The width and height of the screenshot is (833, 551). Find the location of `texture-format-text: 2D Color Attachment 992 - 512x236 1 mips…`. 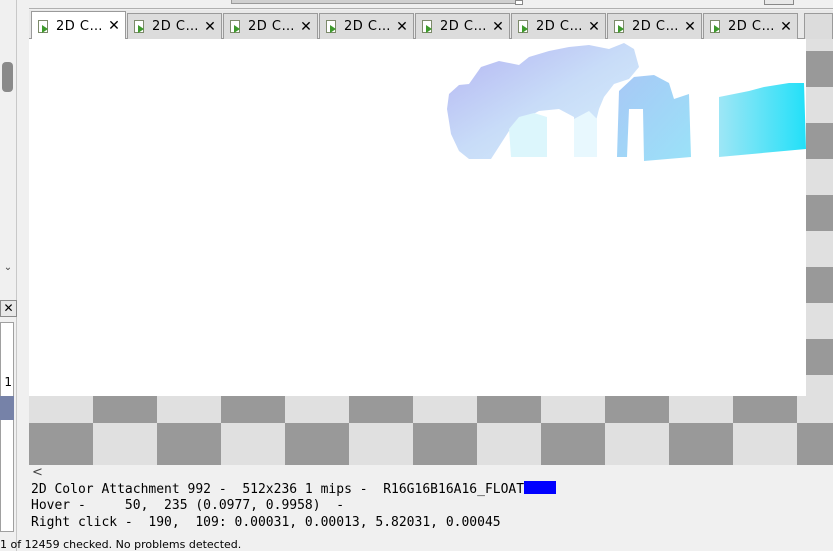

texture-format-text: 2D Color Attachment 992 - 512x236 1 mips… is located at coordinates (278, 489).